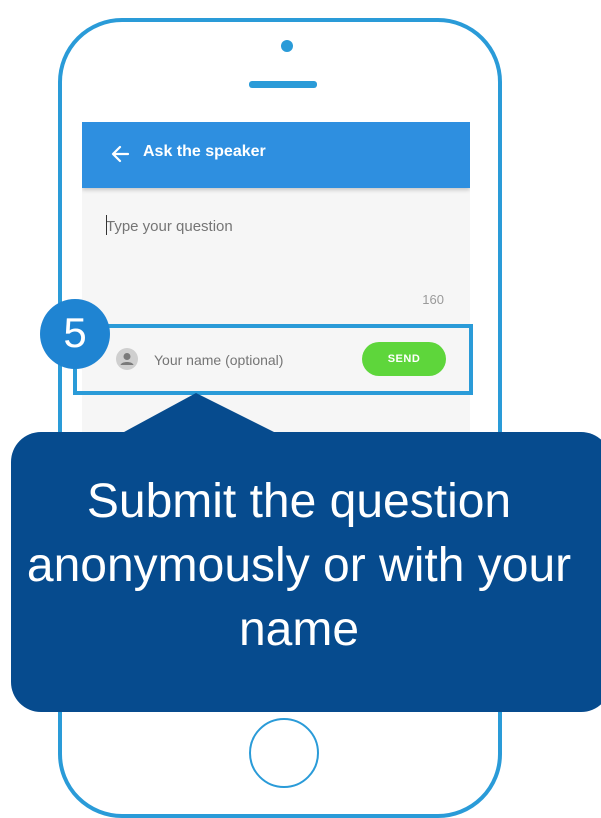 Image resolution: width=601 pixels, height=818 pixels. What do you see at coordinates (276, 155) in the screenshot?
I see `app-header: Ask the speaker` at bounding box center [276, 155].